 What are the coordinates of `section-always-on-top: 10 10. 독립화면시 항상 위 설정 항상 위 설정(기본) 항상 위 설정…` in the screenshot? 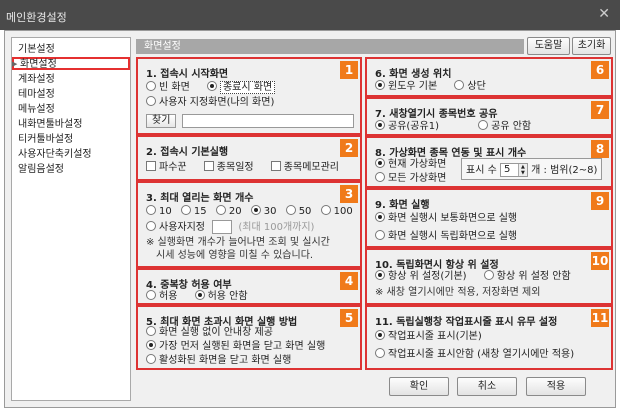 It's located at (489, 276).